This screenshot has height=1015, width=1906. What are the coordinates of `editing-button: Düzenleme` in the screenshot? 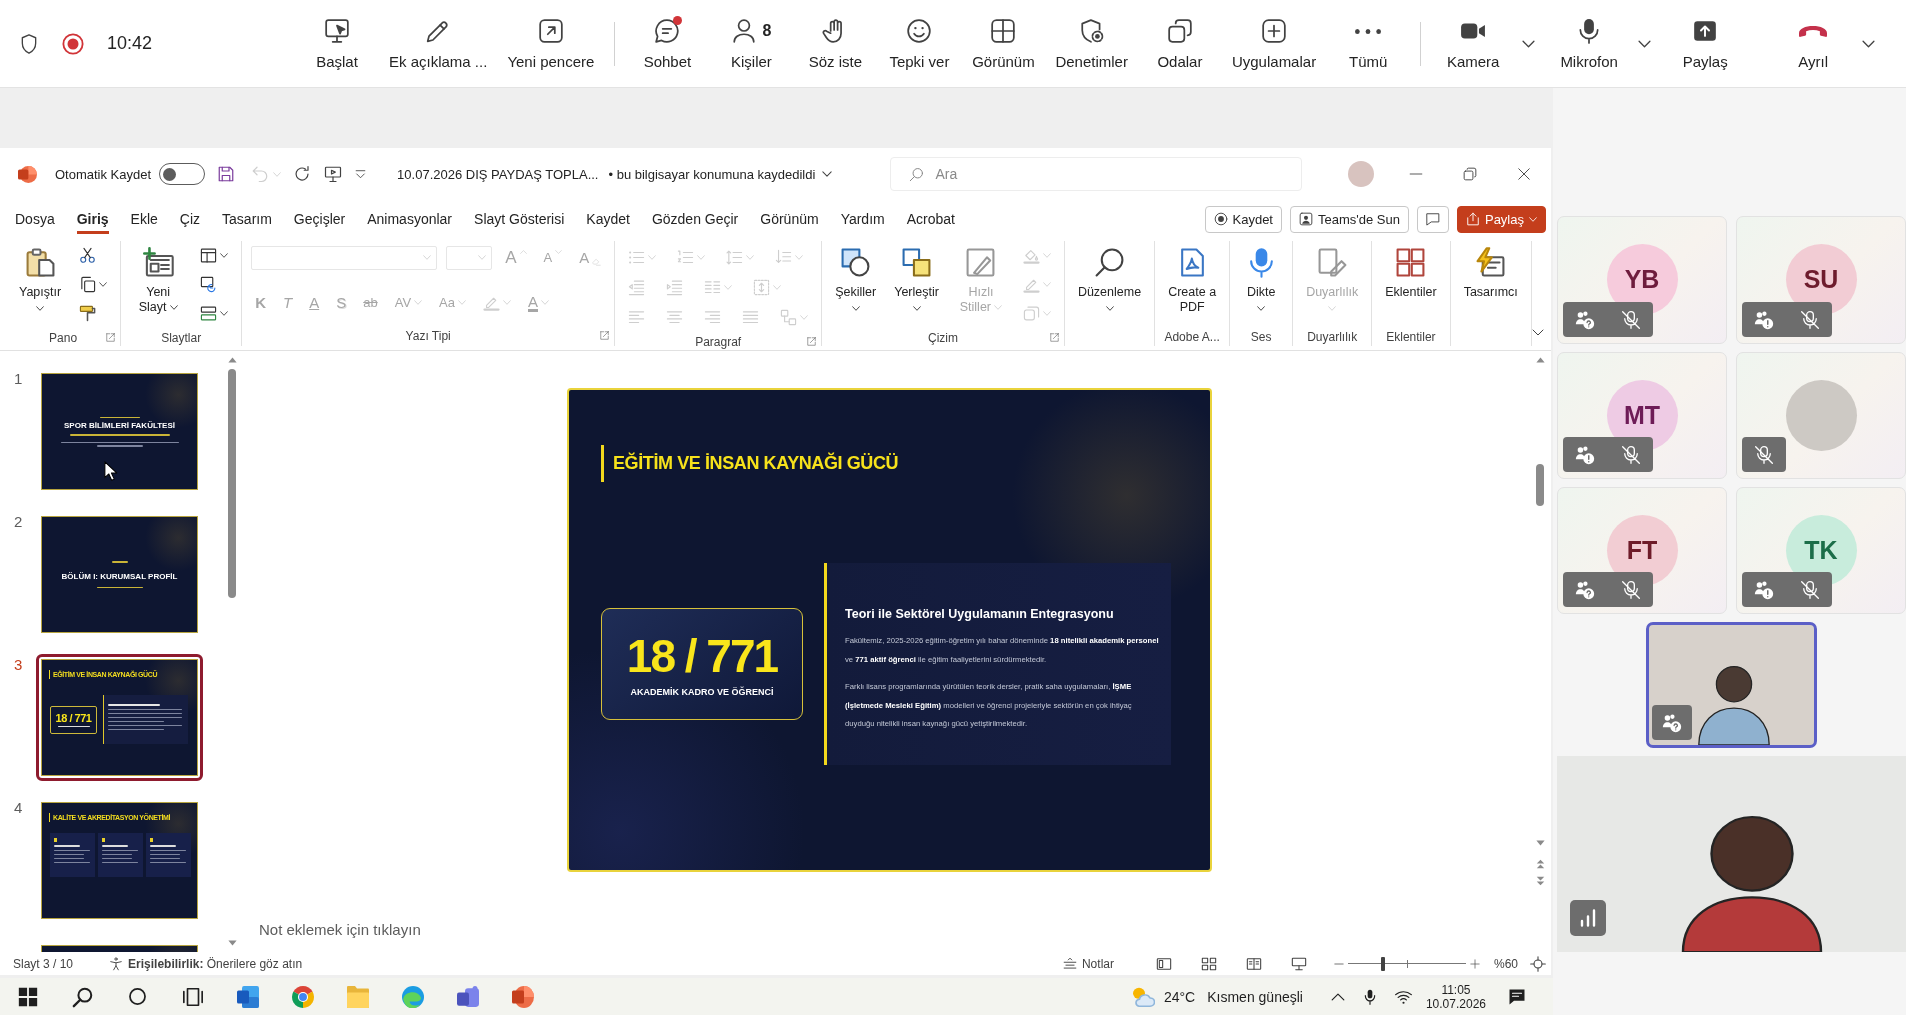 It's located at (1109, 284).